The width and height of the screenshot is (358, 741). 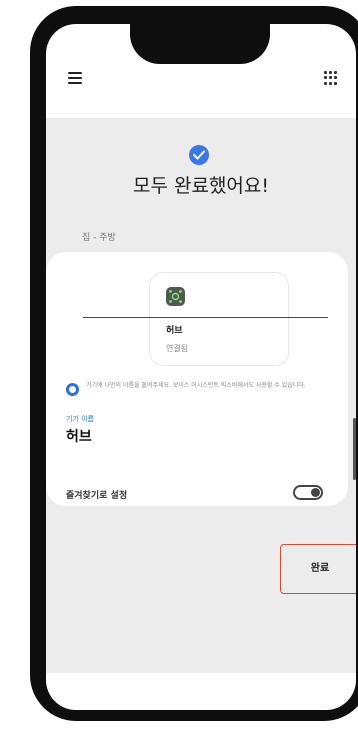 What do you see at coordinates (97, 496) in the screenshot?
I see `favorite-label: 즐겨찾기로 설정` at bounding box center [97, 496].